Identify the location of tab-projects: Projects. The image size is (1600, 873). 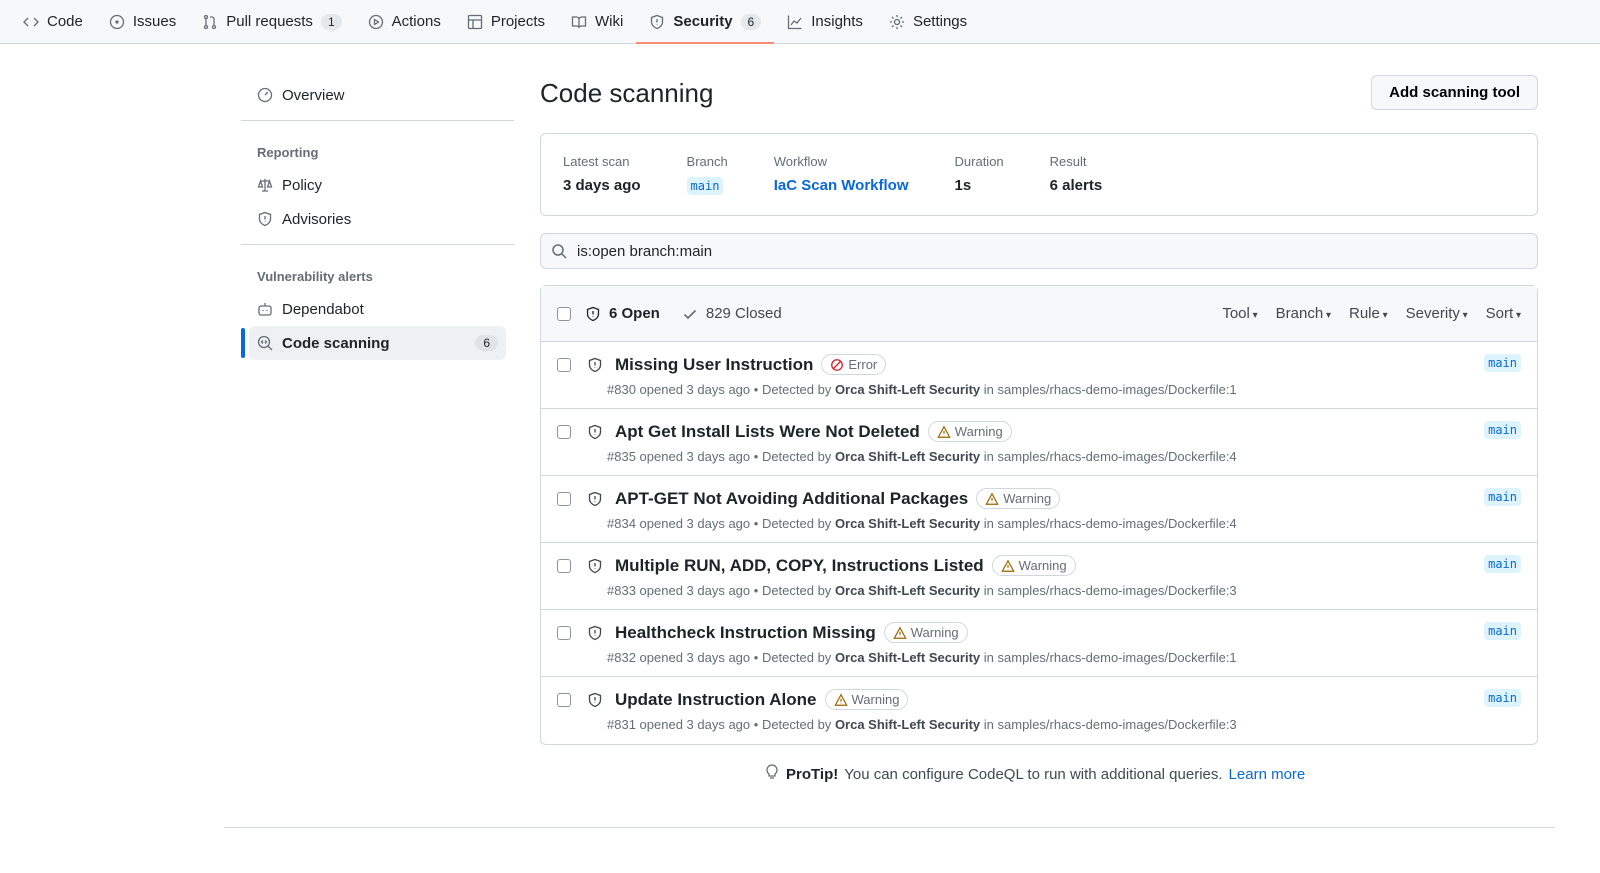
(506, 21).